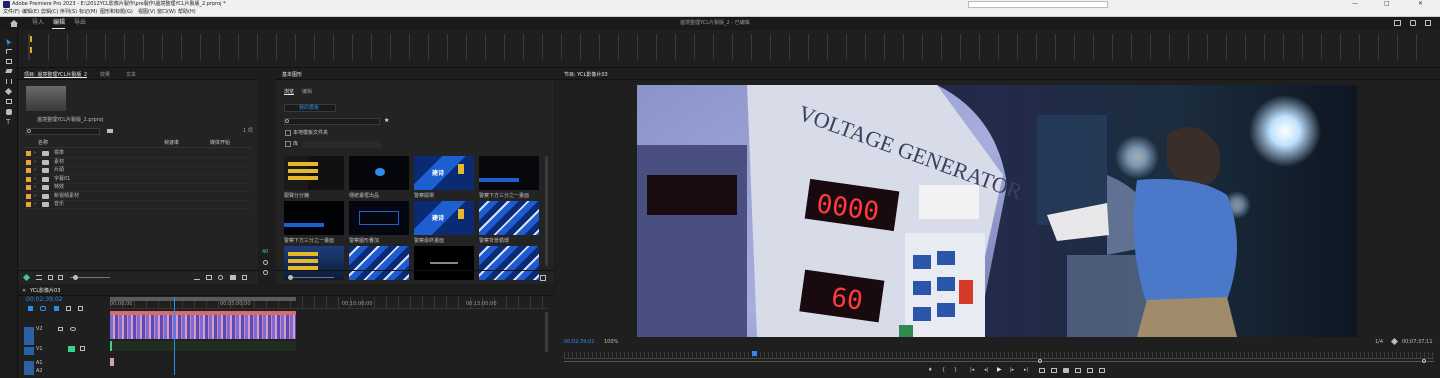 This screenshot has height=378, width=1440. Describe the element at coordinates (45, 291) in the screenshot. I see `tab-sequence: YCL影像片03` at that location.